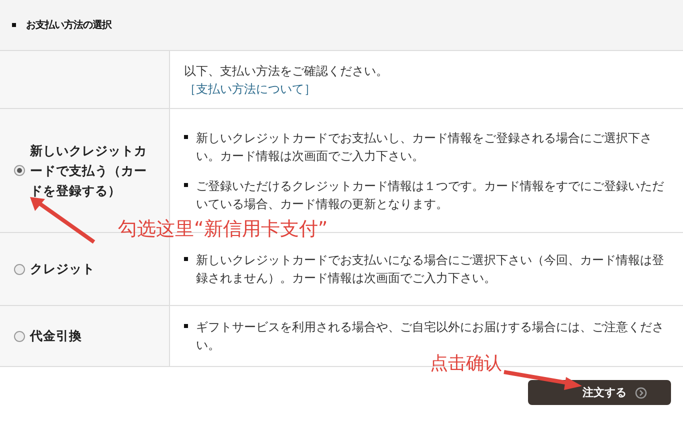 The image size is (683, 445). Describe the element at coordinates (430, 336) in the screenshot. I see `note-text: ギフトサービスを利用される場合や、ご自宅以外にお届けする場合には、ご注意ください。` at that location.